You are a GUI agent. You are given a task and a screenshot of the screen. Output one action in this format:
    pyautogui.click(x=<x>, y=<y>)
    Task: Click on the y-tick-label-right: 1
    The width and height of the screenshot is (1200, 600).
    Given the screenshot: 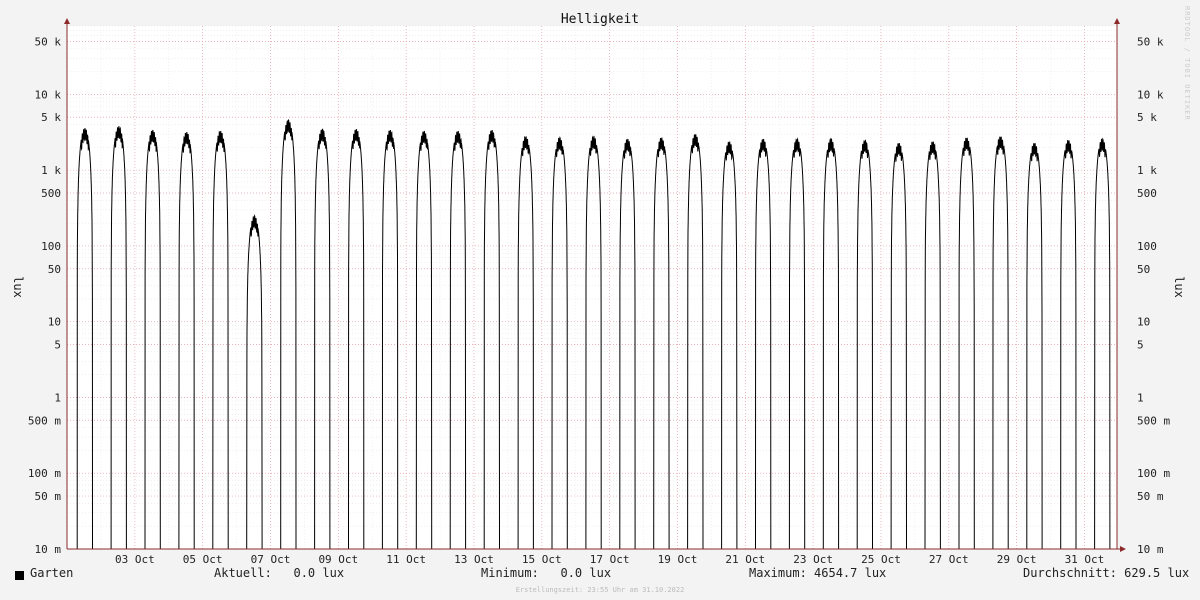 What is the action you would take?
    pyautogui.click(x=1140, y=397)
    